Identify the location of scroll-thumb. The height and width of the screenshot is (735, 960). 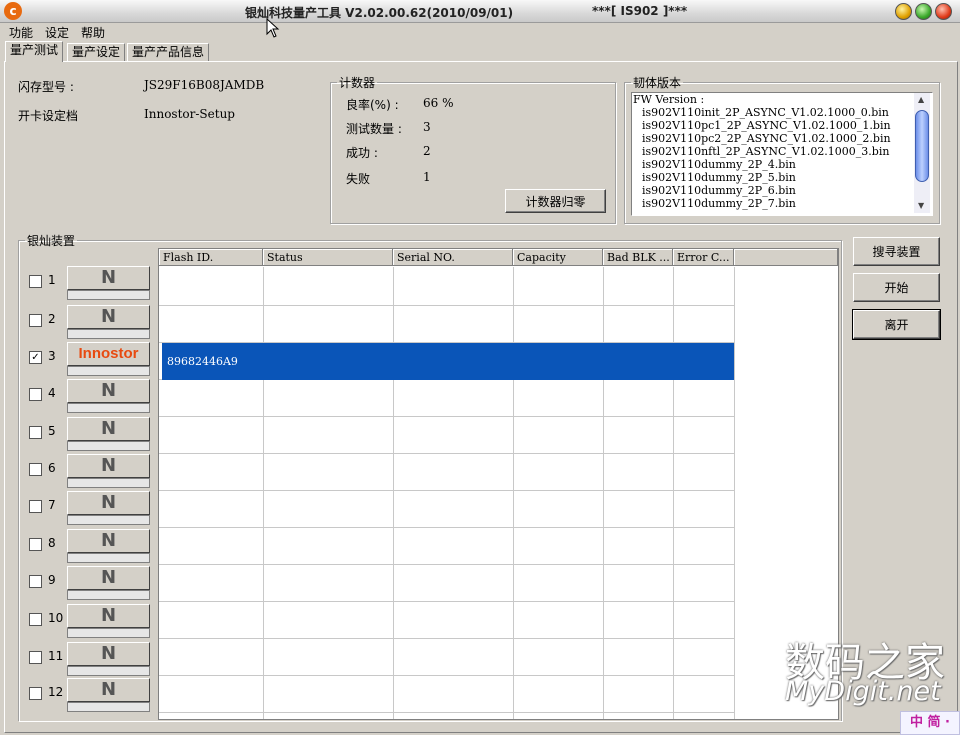
(922, 146).